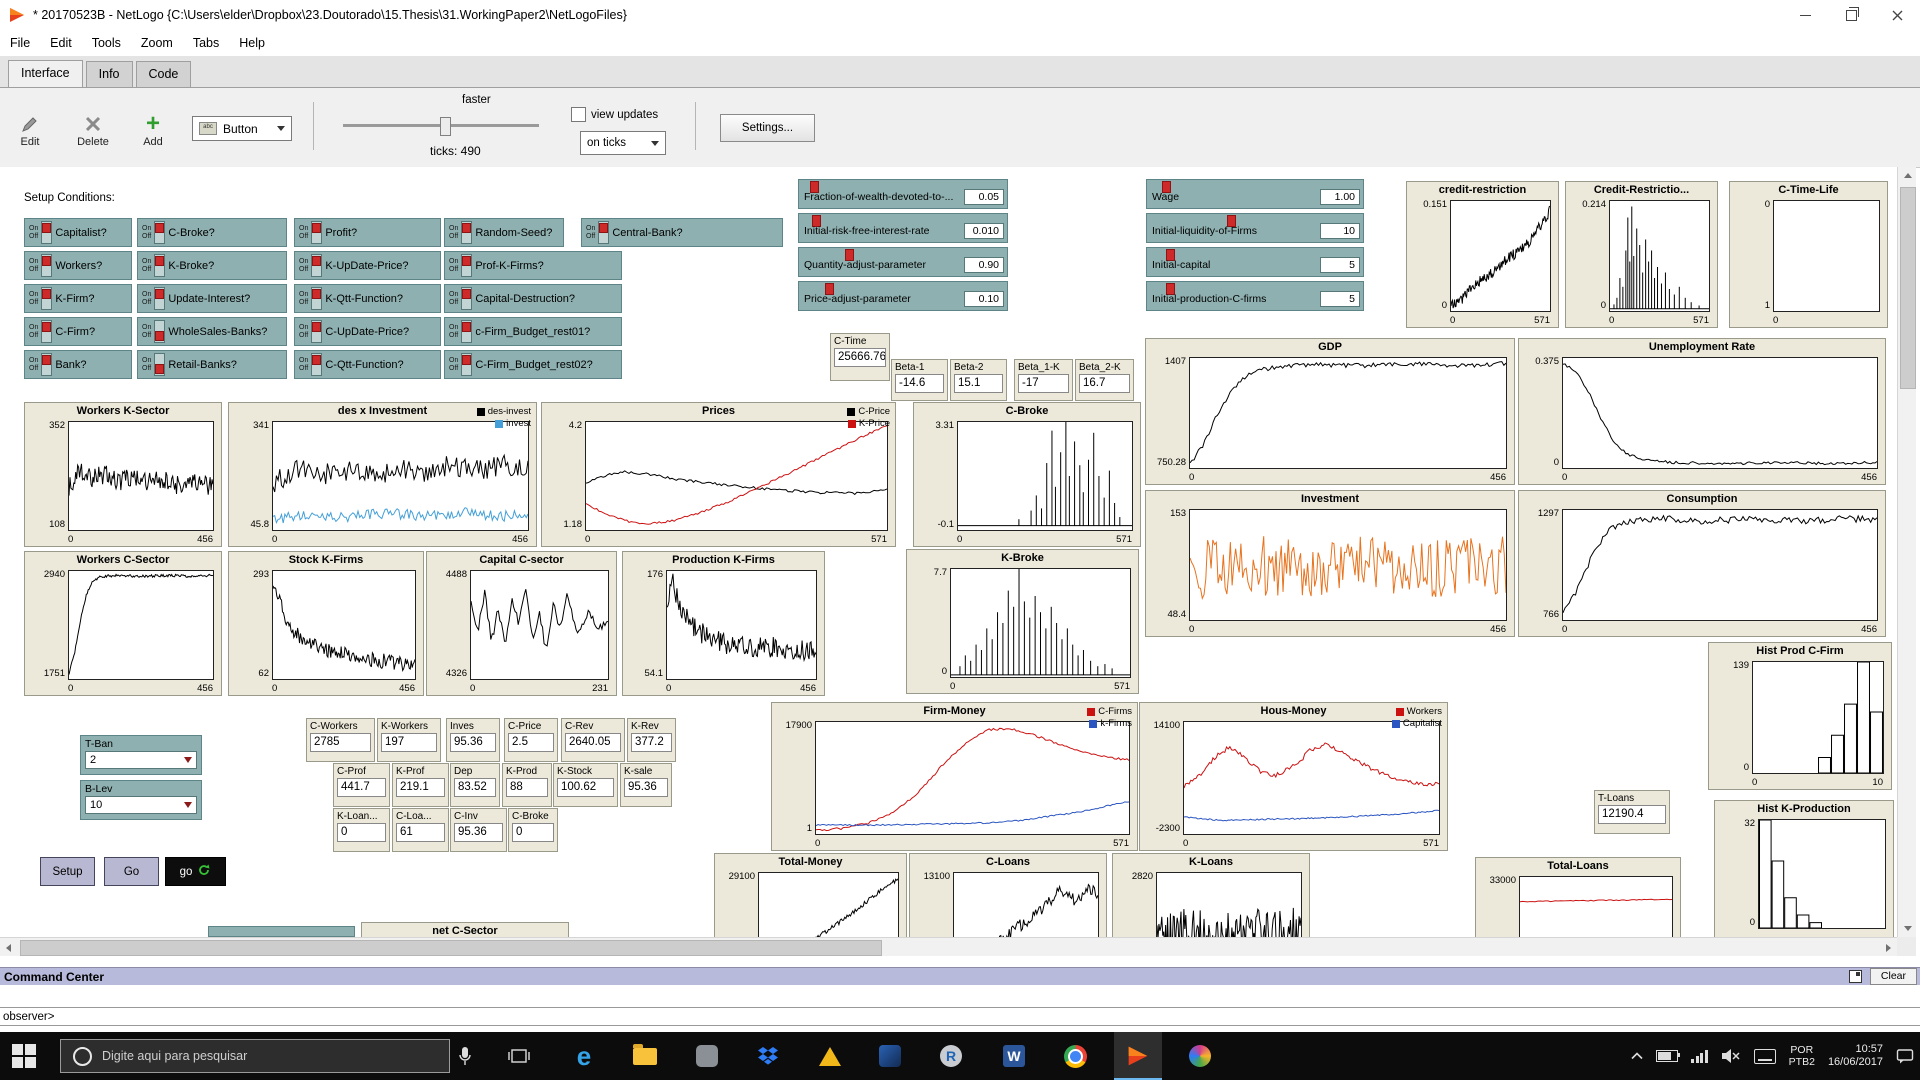 The width and height of the screenshot is (1920, 1080). I want to click on taskbar-file-explorer, so click(645, 1056).